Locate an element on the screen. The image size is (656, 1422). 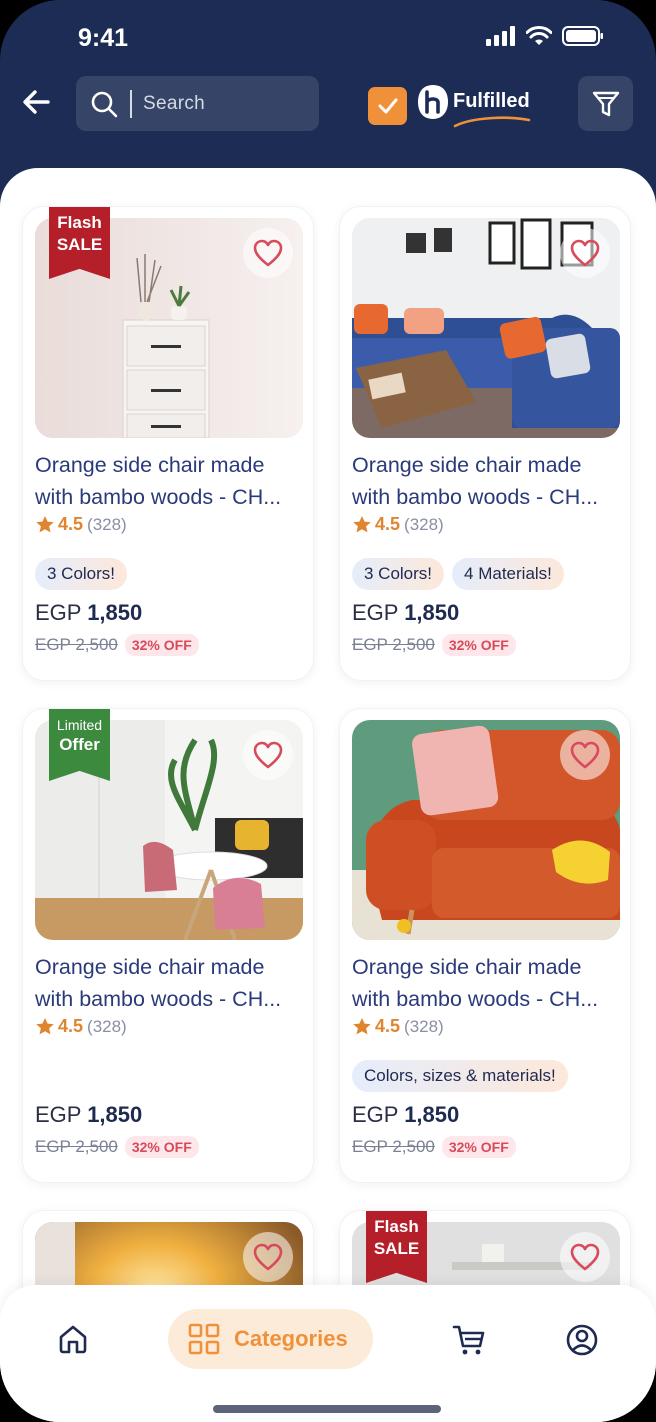
ribbon-line2: Offer is located at coordinates (79, 744).